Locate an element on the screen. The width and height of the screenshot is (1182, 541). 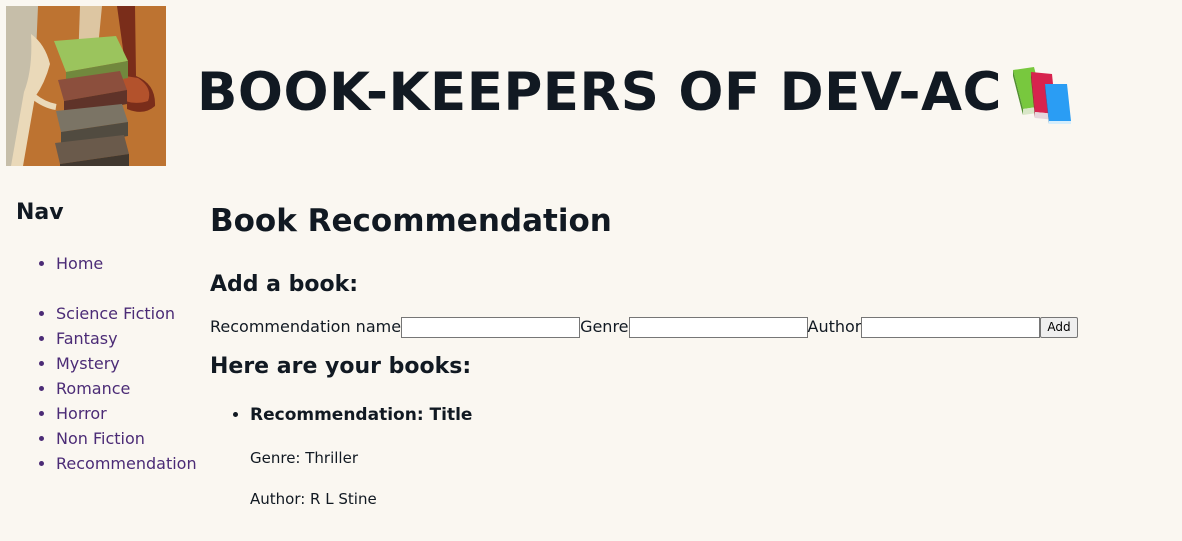
book-title: Recommendation: Title is located at coordinates (361, 415).